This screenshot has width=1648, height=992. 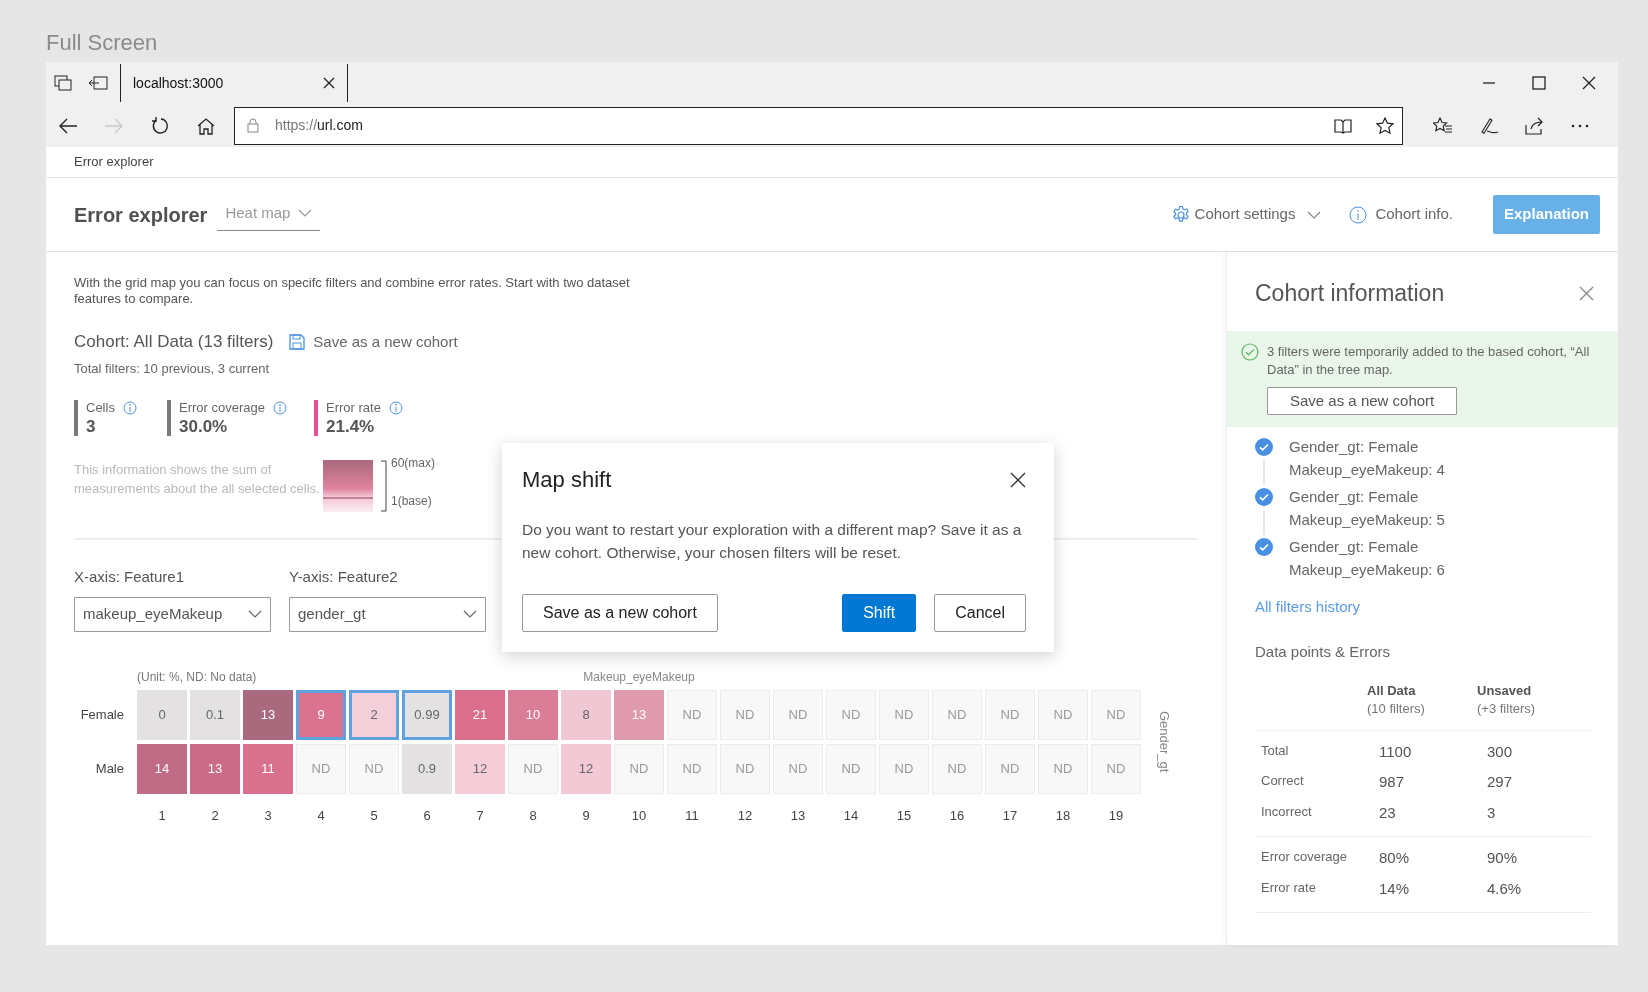 What do you see at coordinates (162, 768) in the screenshot?
I see `heatmap-cell: 14` at bounding box center [162, 768].